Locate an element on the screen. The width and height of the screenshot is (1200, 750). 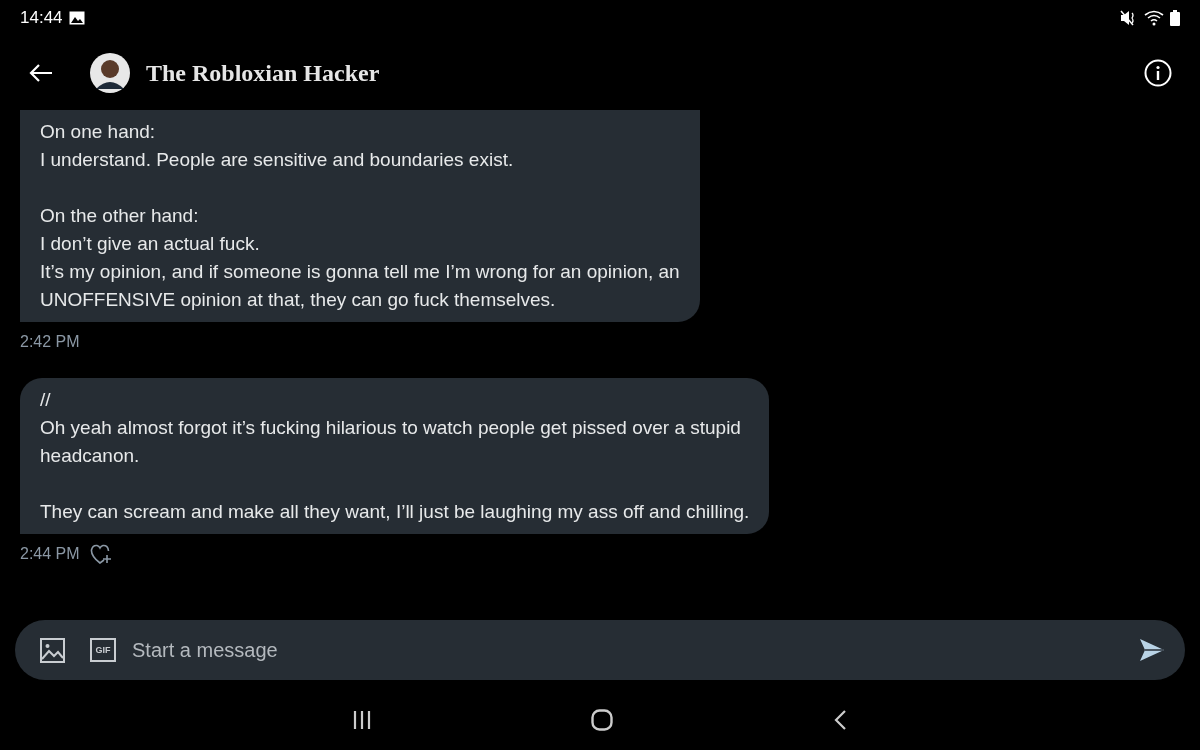
gallery-icon is located at coordinates (76, 18).